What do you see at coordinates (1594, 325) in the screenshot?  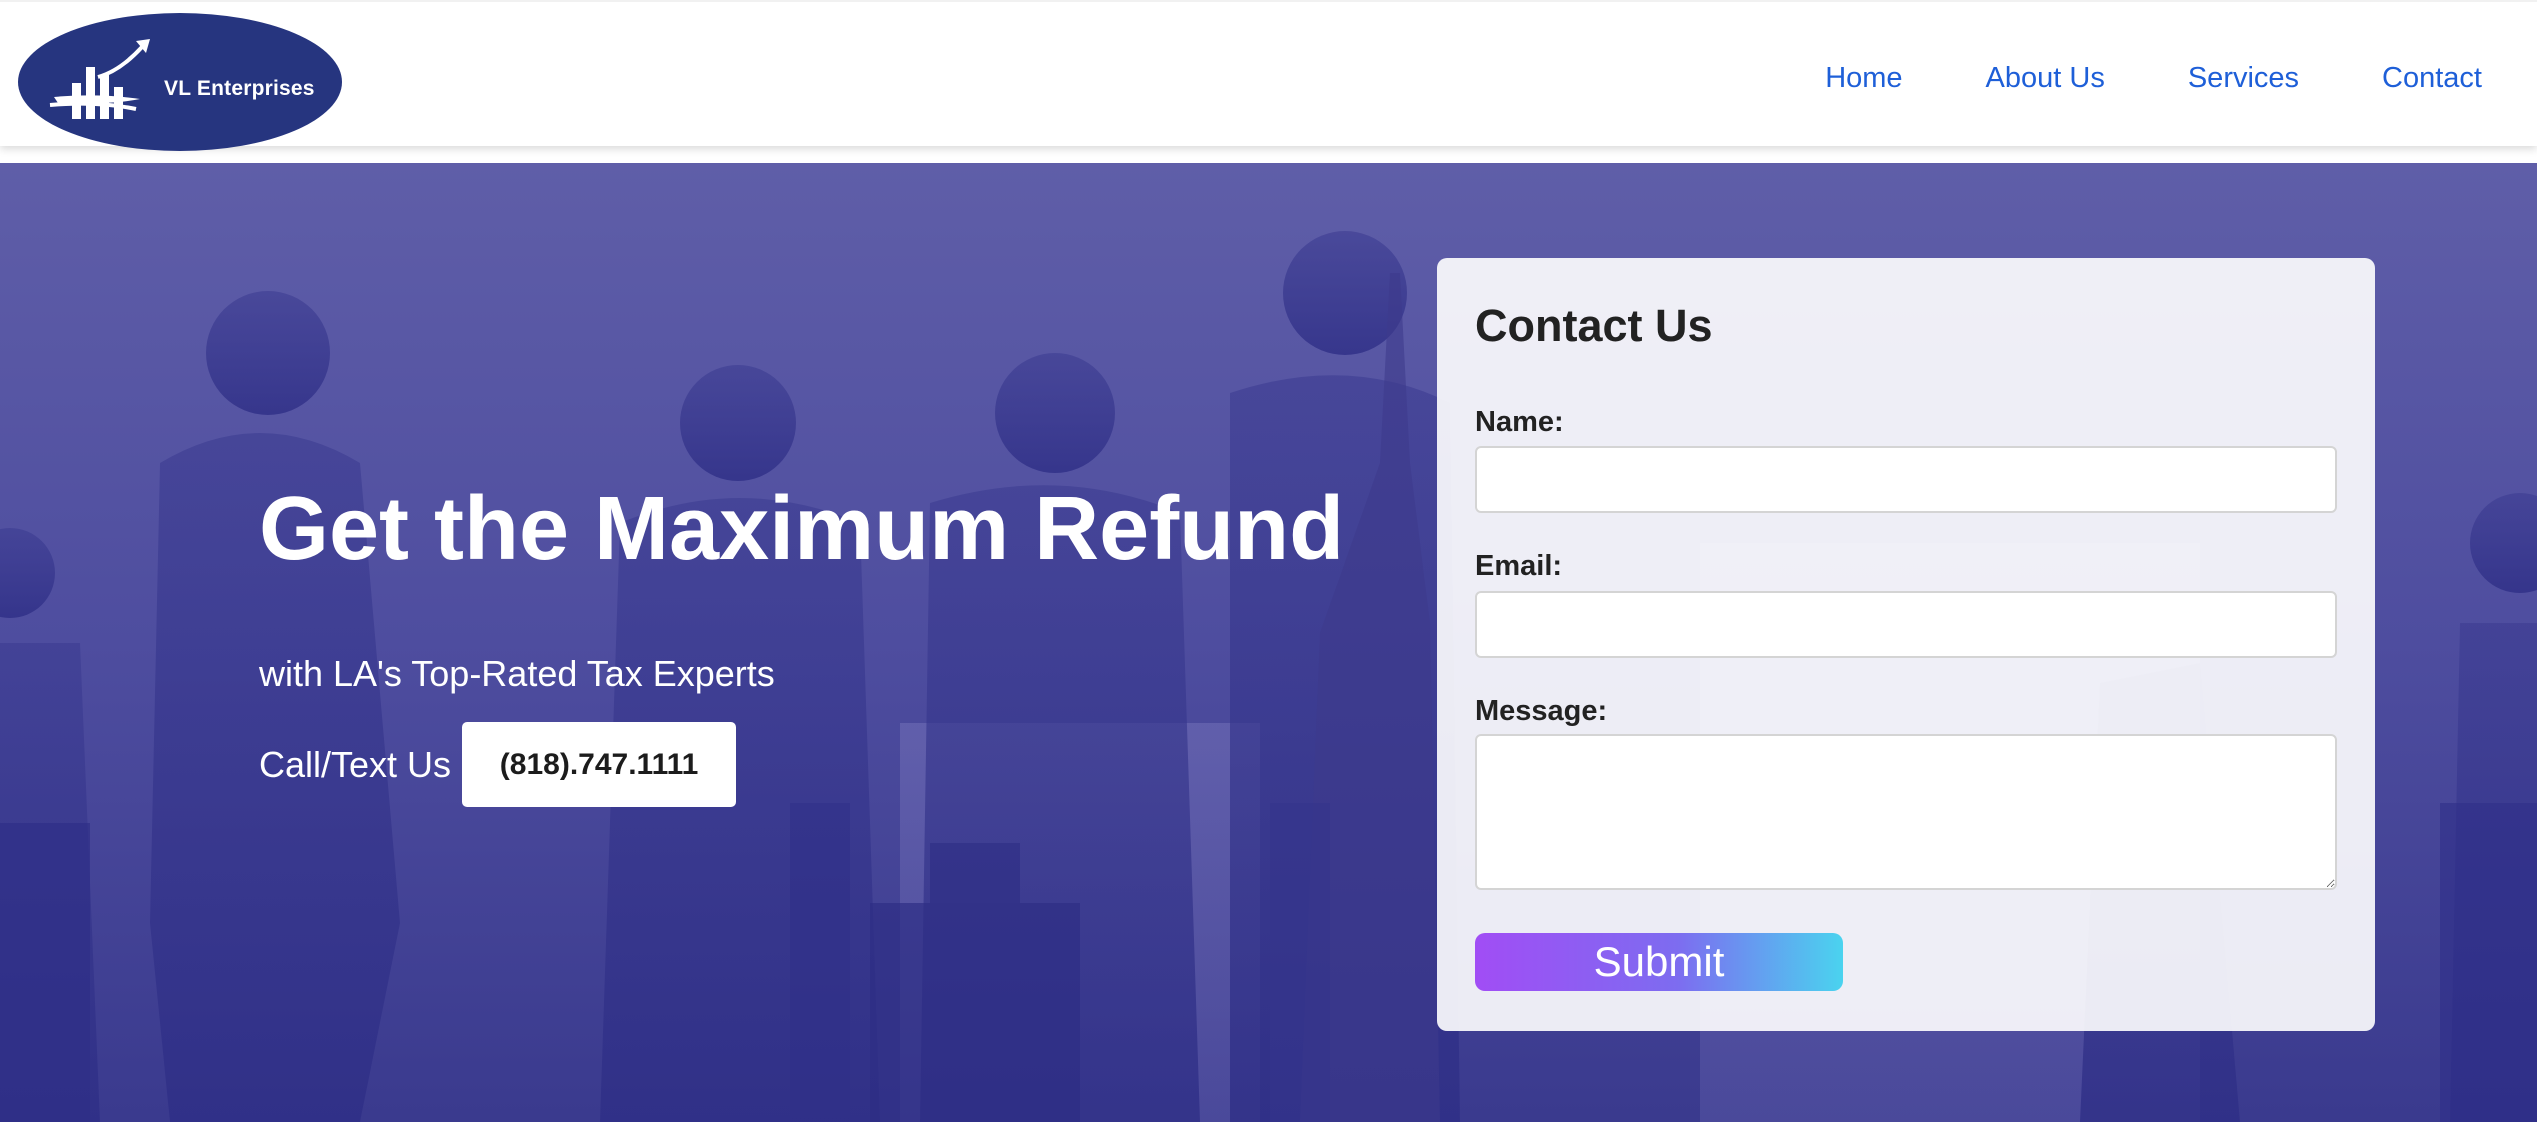 I see `contact-form-title: Contact Us` at bounding box center [1594, 325].